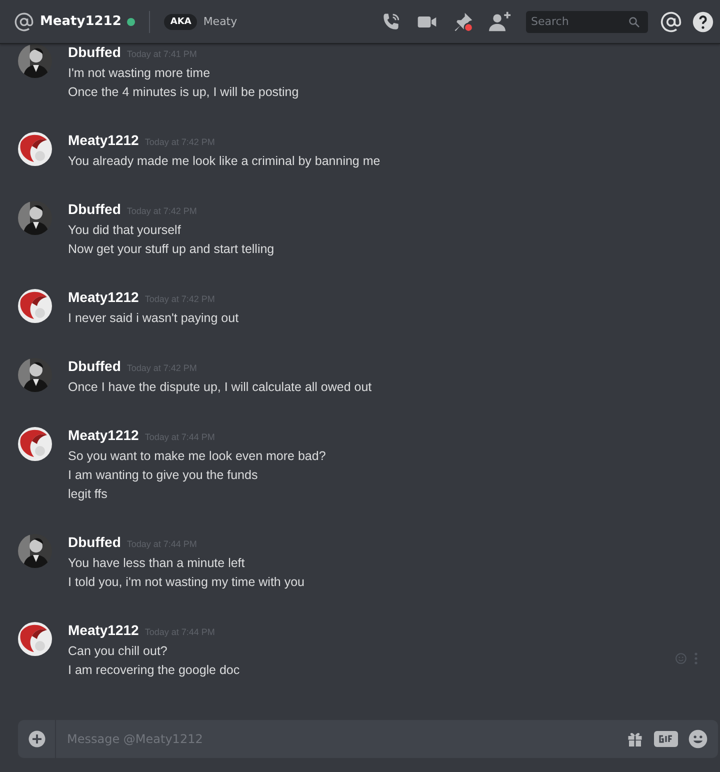 The width and height of the screenshot is (720, 772). Describe the element at coordinates (698, 739) in the screenshot. I see `emoji-icon` at that location.